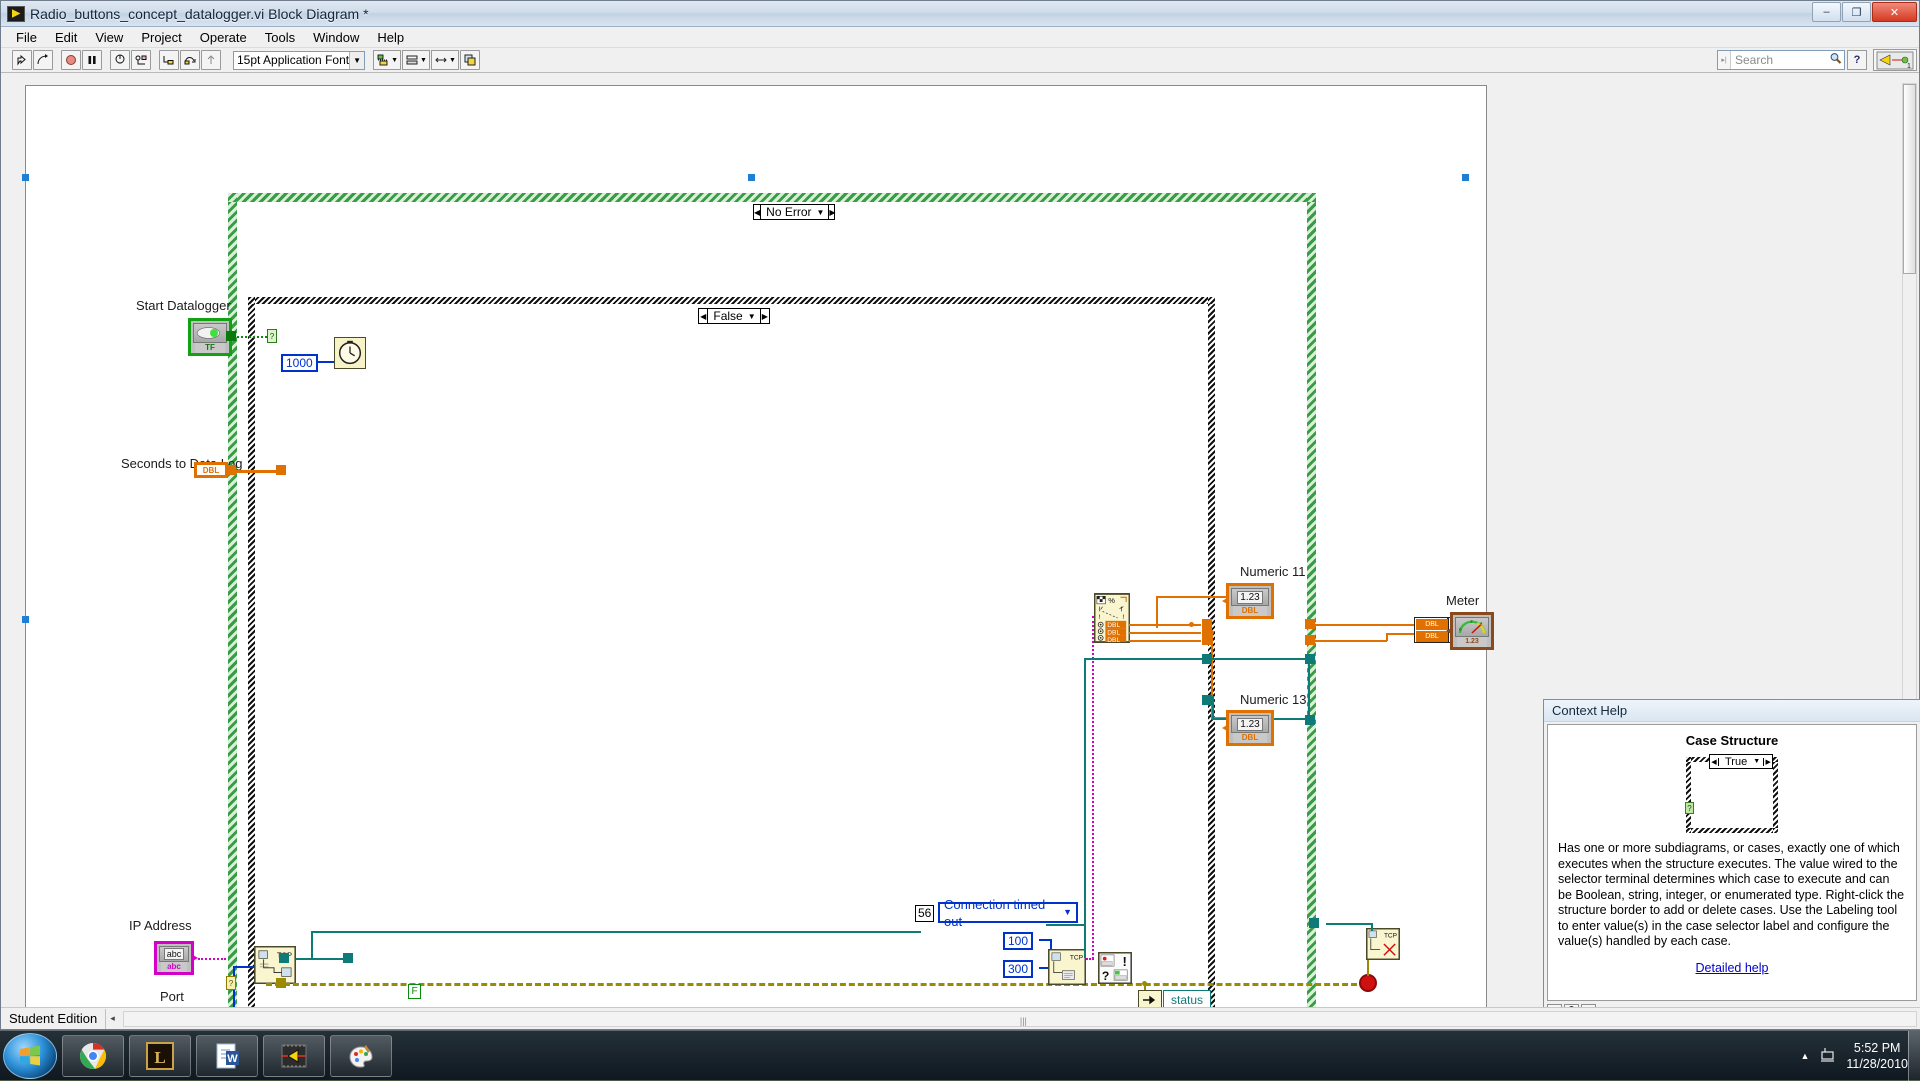 The width and height of the screenshot is (1920, 1081). Describe the element at coordinates (1191, 597) in the screenshot. I see `wire-numeric11-in` at that location.